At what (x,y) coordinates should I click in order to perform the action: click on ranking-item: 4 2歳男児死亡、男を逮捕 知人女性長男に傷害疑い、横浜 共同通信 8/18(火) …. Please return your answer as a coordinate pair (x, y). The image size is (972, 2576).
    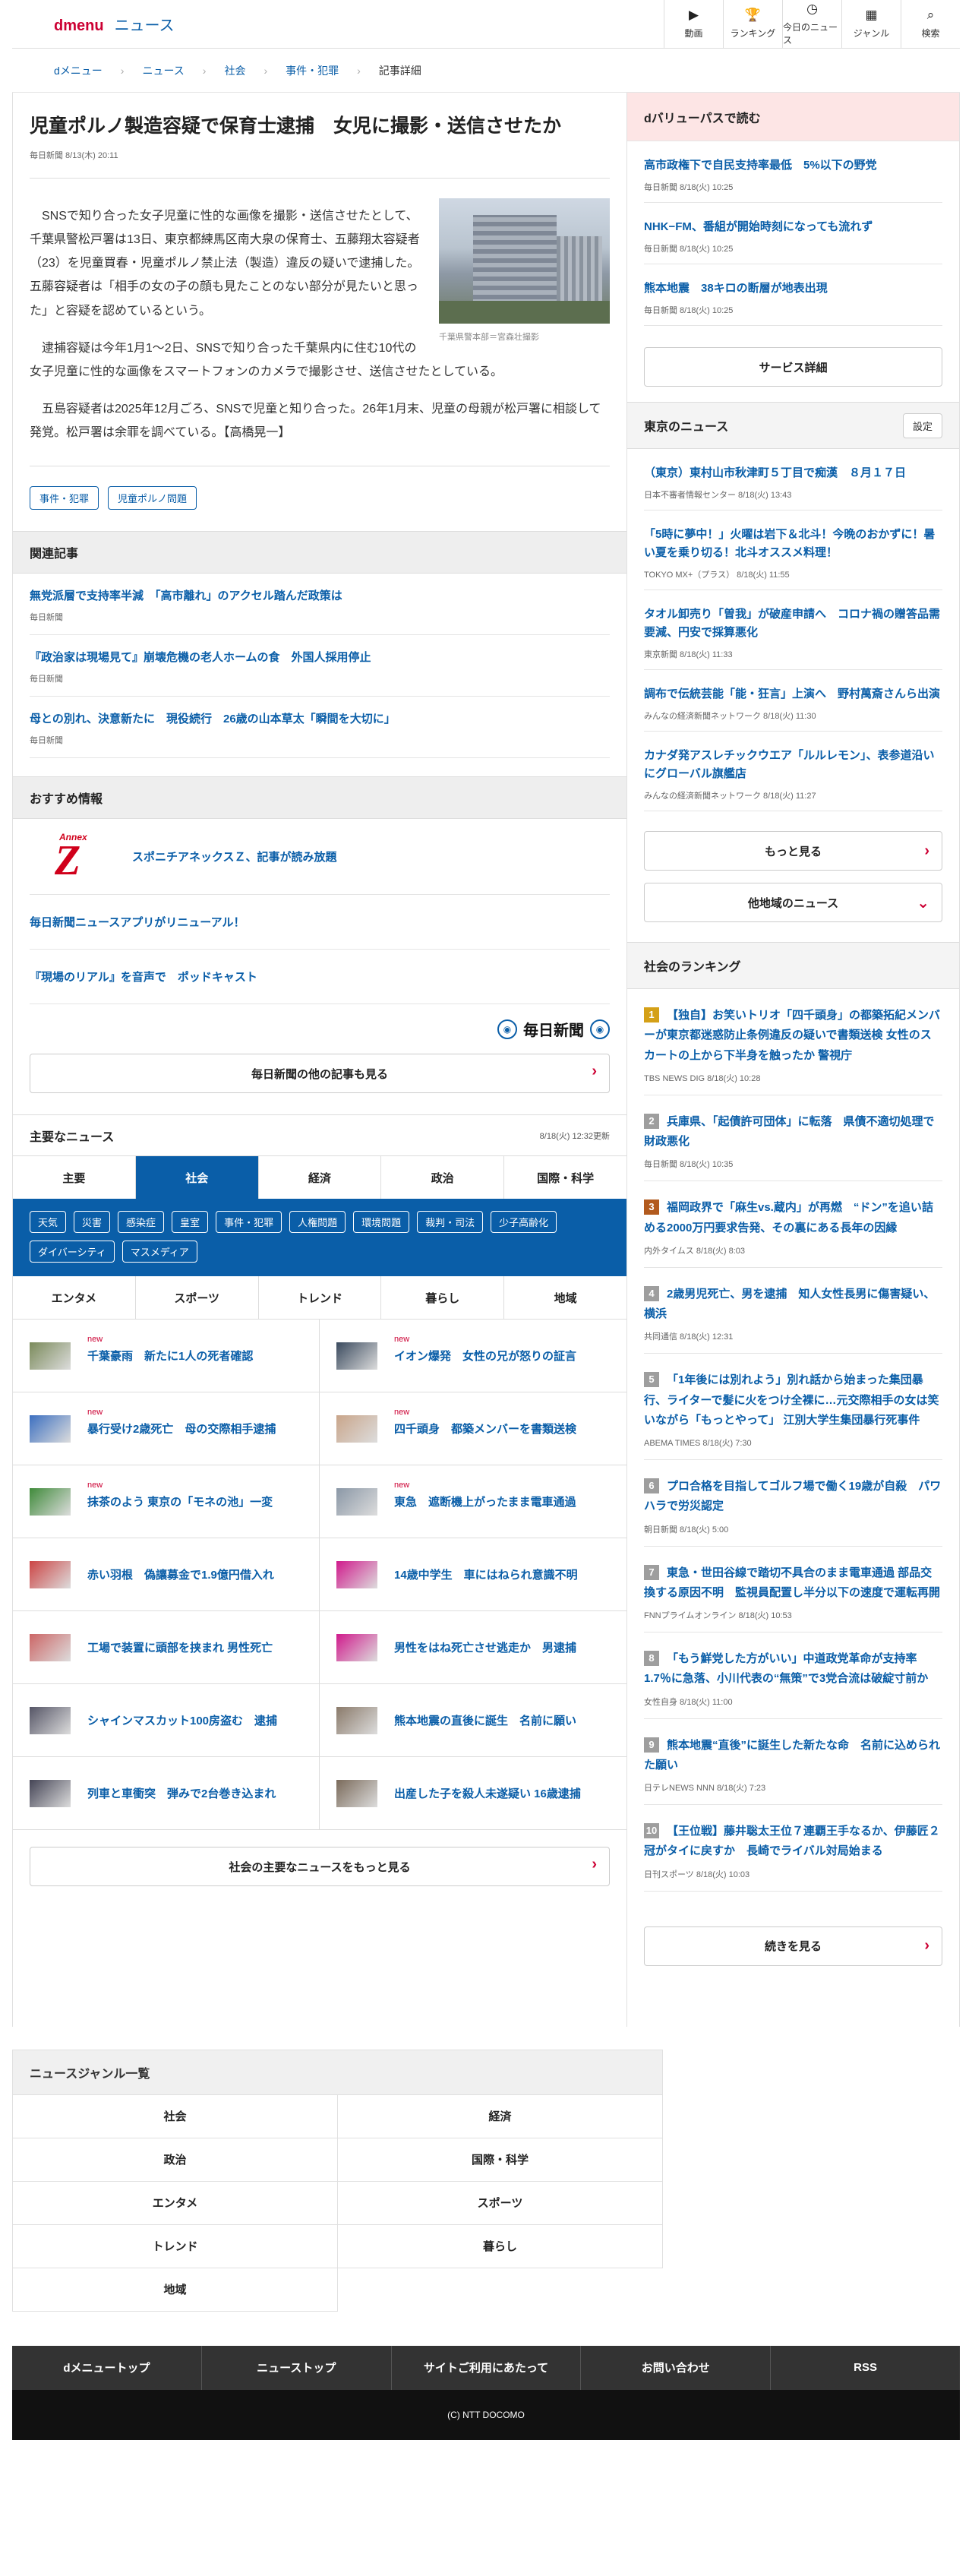
    Looking at the image, I should click on (793, 1311).